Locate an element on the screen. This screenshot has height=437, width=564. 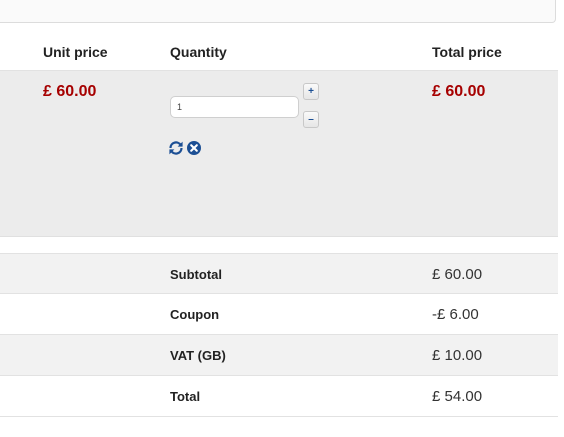
subtotal-value: £ 60.00 is located at coordinates (457, 274).